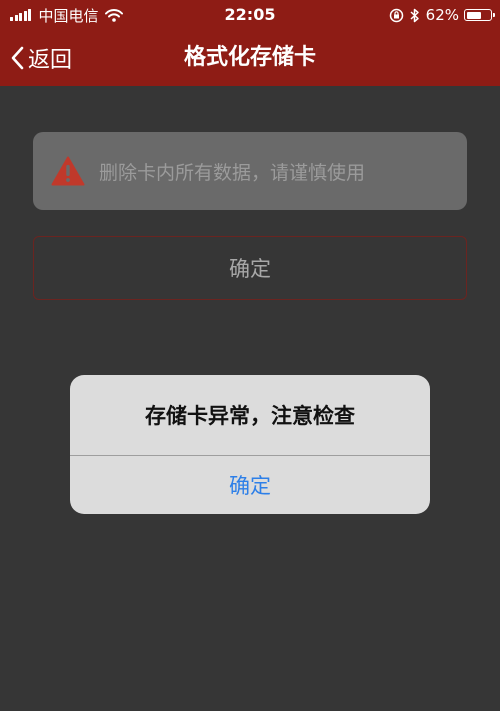  Describe the element at coordinates (442, 15) in the screenshot. I see `battery-percent: 62%` at that location.